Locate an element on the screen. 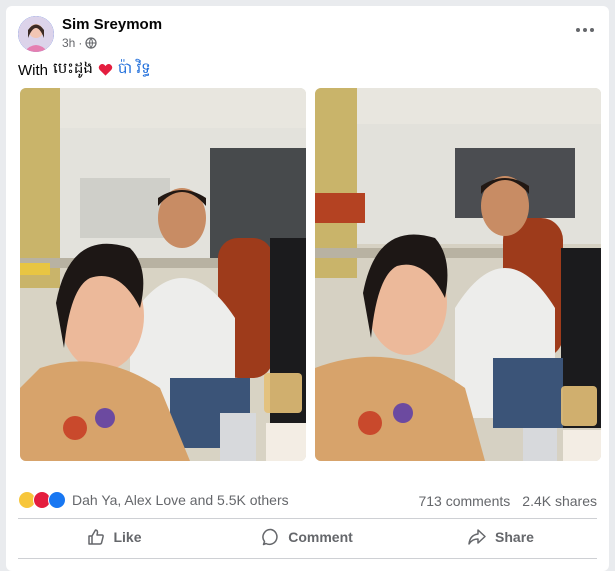 This screenshot has width=615, height=571. author-avatar is located at coordinates (36, 34).